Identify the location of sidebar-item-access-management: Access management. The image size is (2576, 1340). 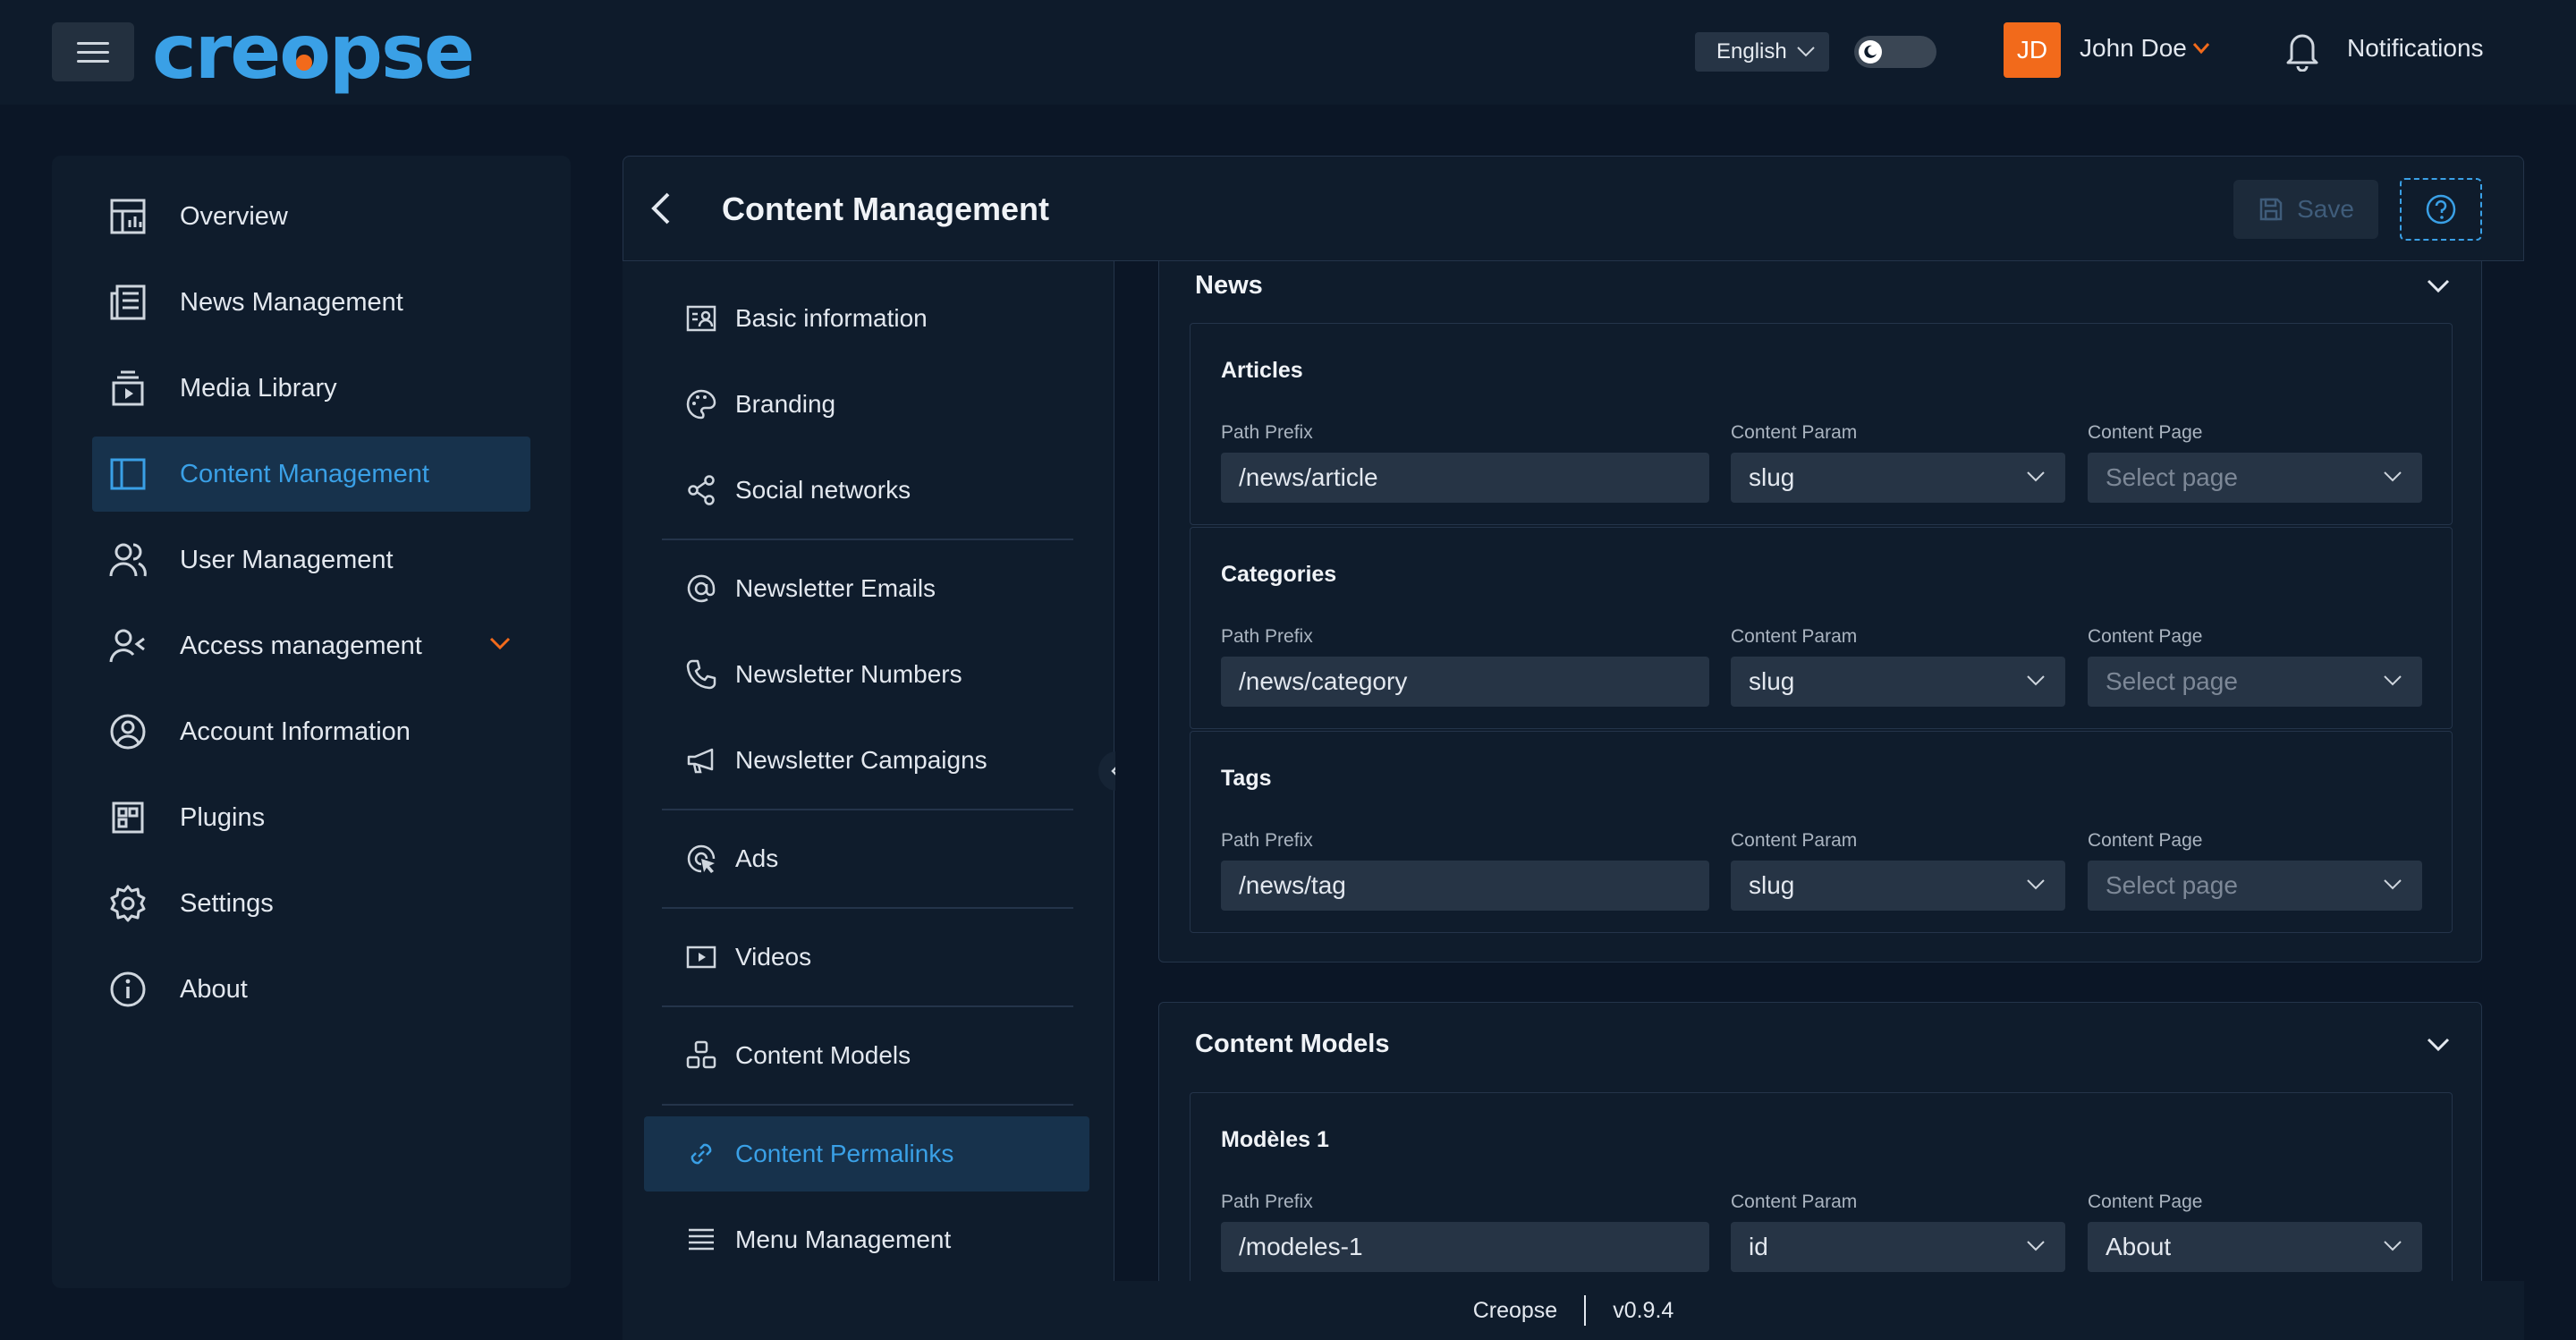
(311, 645).